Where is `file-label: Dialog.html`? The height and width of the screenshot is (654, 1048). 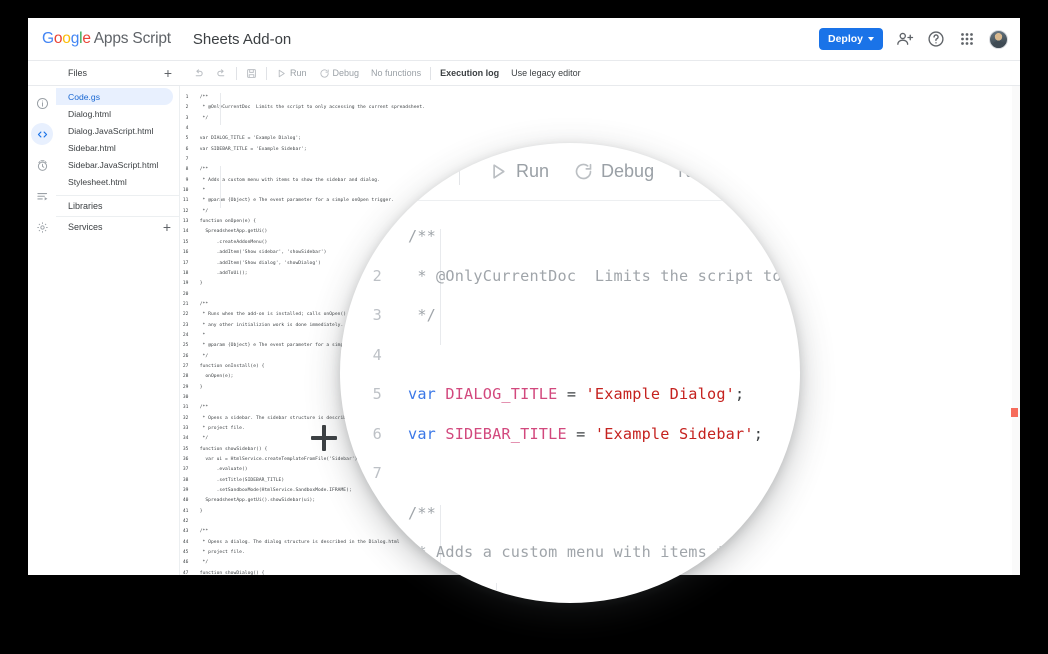 file-label: Dialog.html is located at coordinates (89, 113).